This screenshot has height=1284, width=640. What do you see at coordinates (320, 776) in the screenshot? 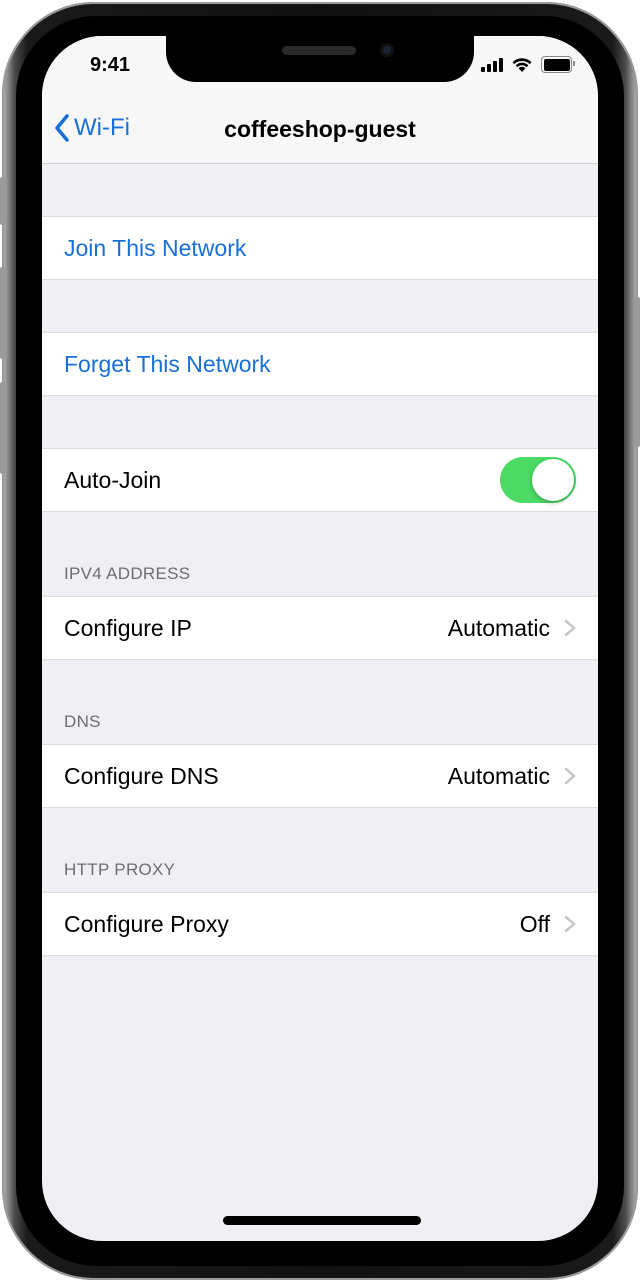
I see `configure-dns-row: Configure DNS Automatic` at bounding box center [320, 776].